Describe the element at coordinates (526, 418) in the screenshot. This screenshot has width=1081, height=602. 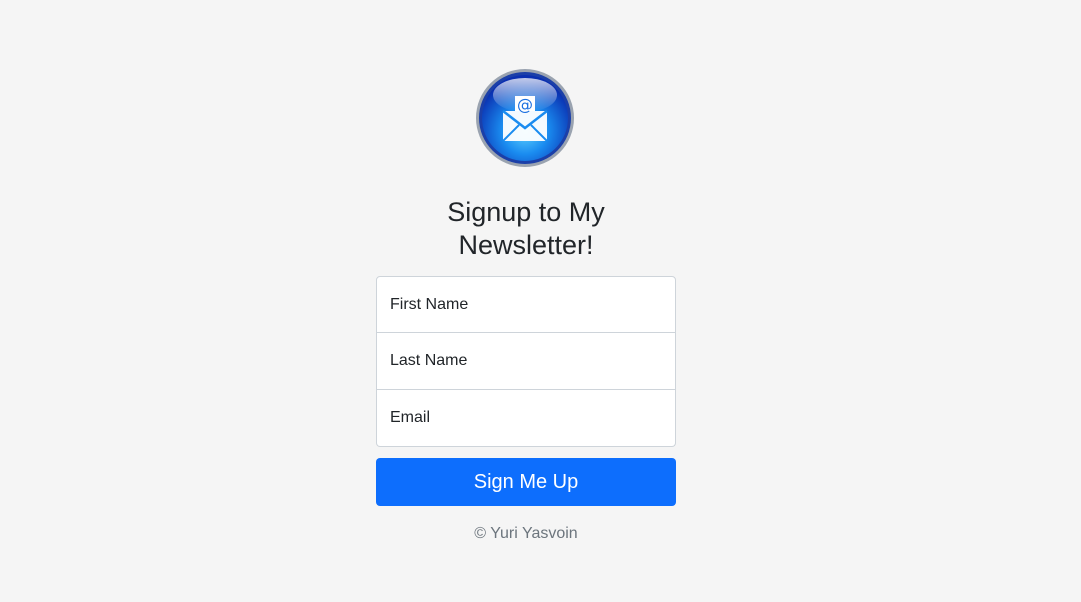
I see `email-input` at that location.